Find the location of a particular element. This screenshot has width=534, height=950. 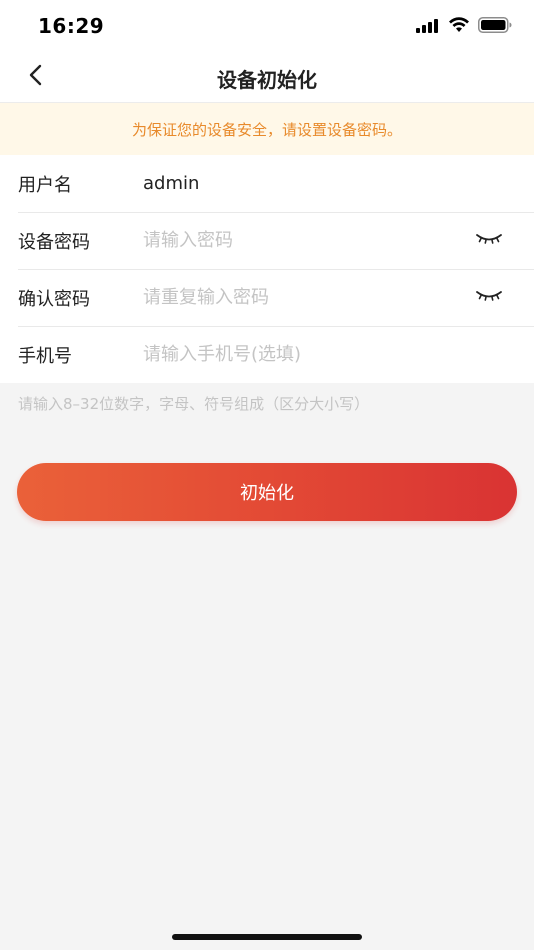

security-notice-banner: 为保证您的设备安全，请设置设备密码。 is located at coordinates (267, 129).